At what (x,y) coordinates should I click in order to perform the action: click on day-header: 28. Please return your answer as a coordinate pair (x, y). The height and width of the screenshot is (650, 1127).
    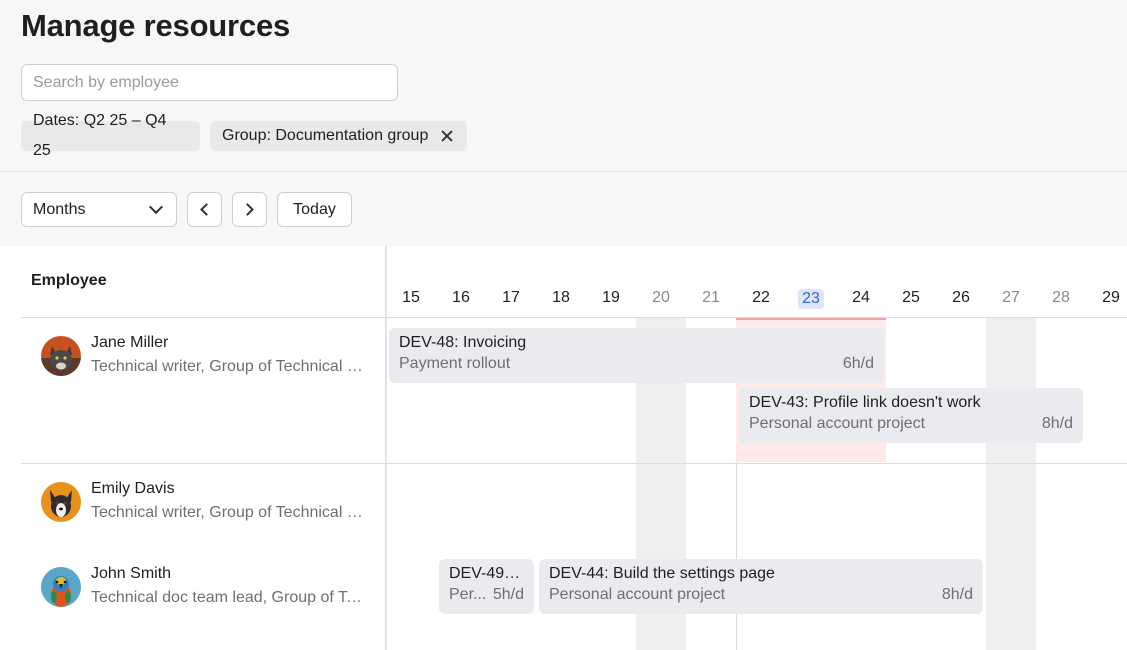
    Looking at the image, I should click on (1061, 297).